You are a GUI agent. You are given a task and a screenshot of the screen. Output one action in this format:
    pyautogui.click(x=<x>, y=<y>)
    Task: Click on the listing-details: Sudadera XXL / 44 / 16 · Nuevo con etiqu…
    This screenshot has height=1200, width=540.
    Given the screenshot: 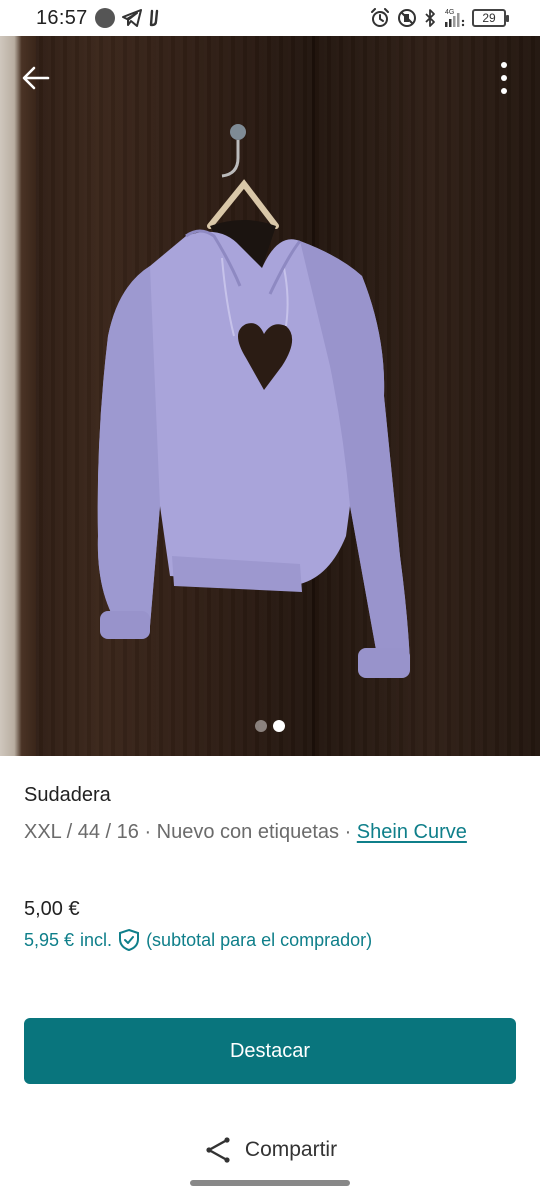 What is the action you would take?
    pyautogui.click(x=270, y=815)
    